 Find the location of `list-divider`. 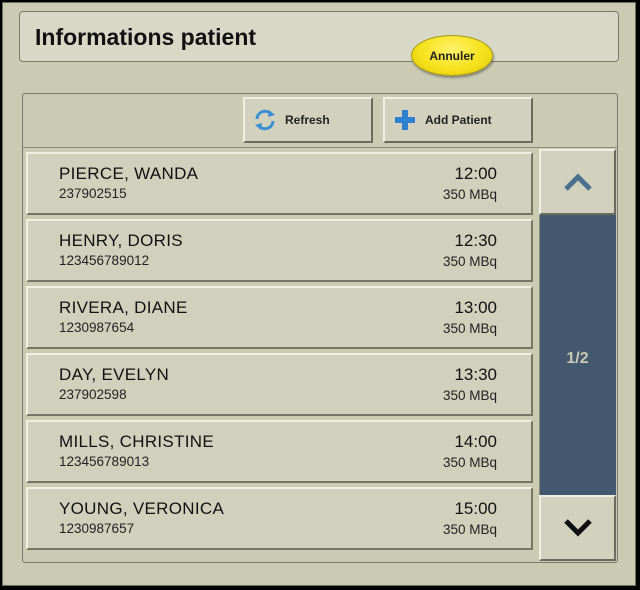

list-divider is located at coordinates (320, 147).